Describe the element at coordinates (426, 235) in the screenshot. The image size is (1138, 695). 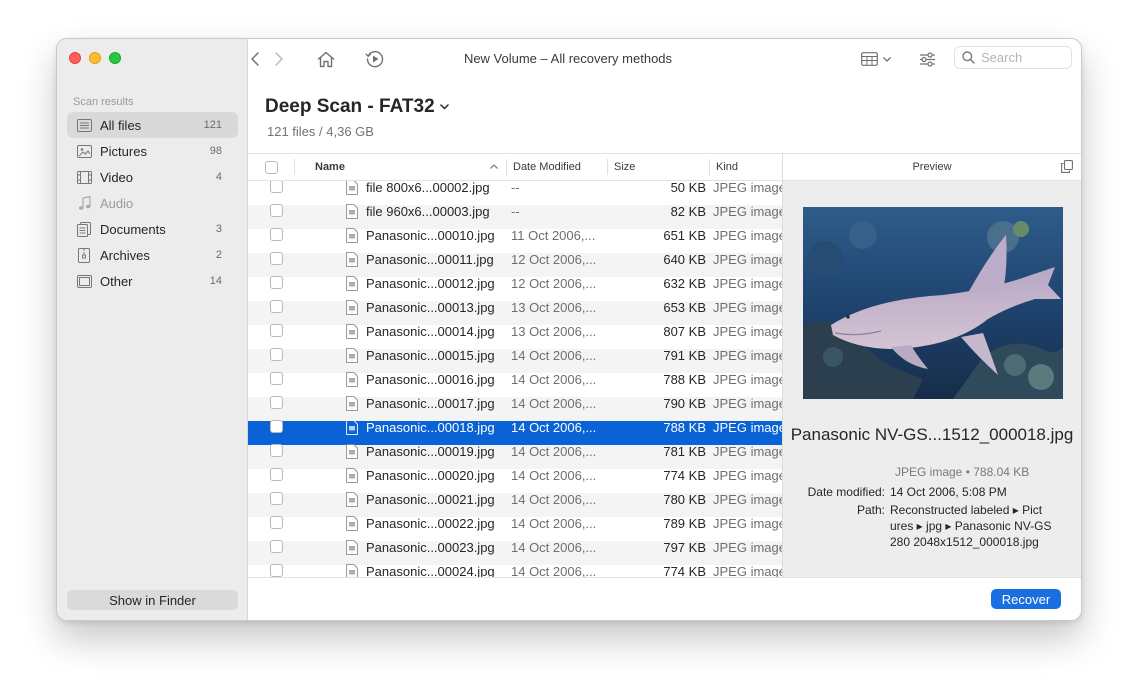
I see `name-cell: Panasonic...00010.jpg` at that location.